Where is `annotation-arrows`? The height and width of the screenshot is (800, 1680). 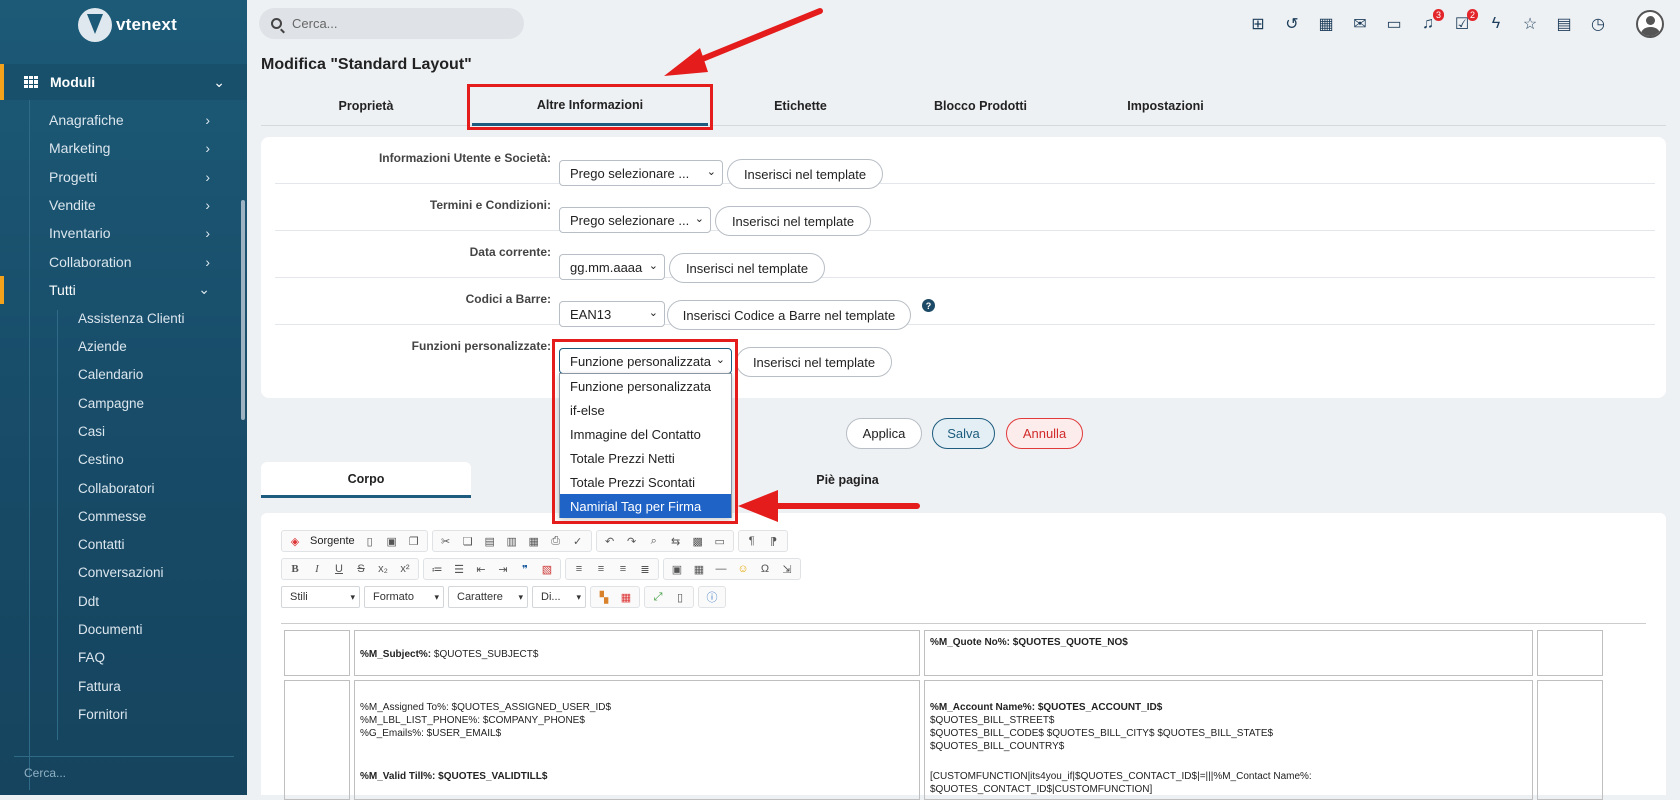 annotation-arrows is located at coordinates (792, 265).